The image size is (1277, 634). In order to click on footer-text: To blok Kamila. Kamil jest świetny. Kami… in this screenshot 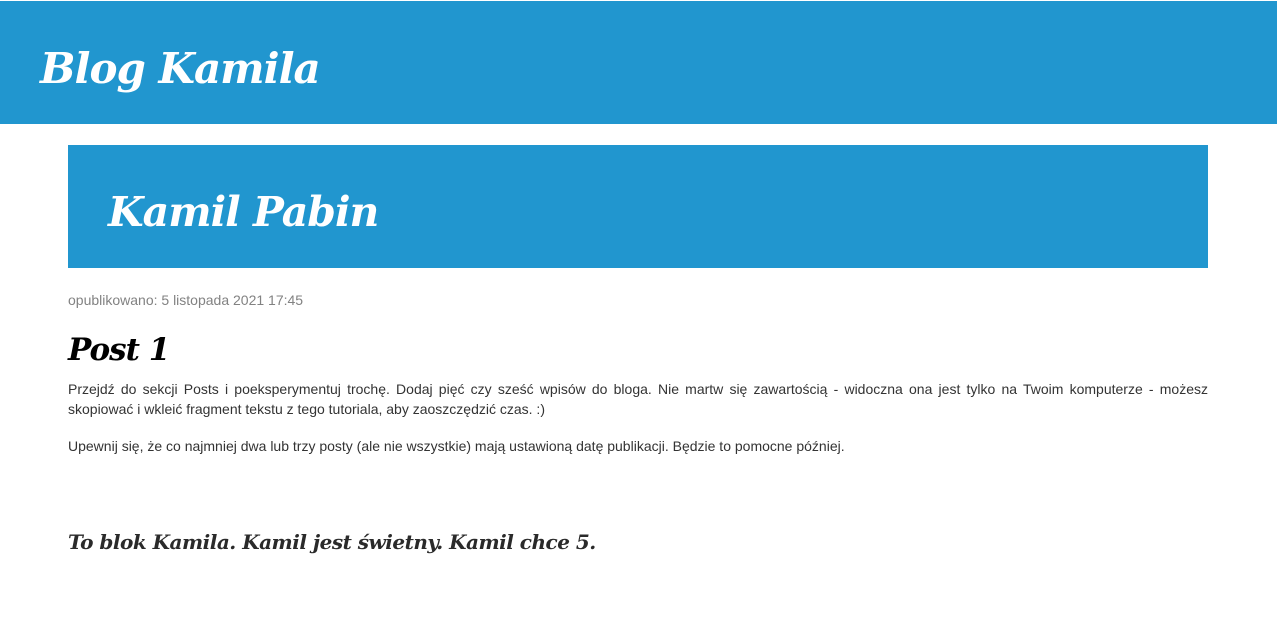, I will do `click(332, 542)`.